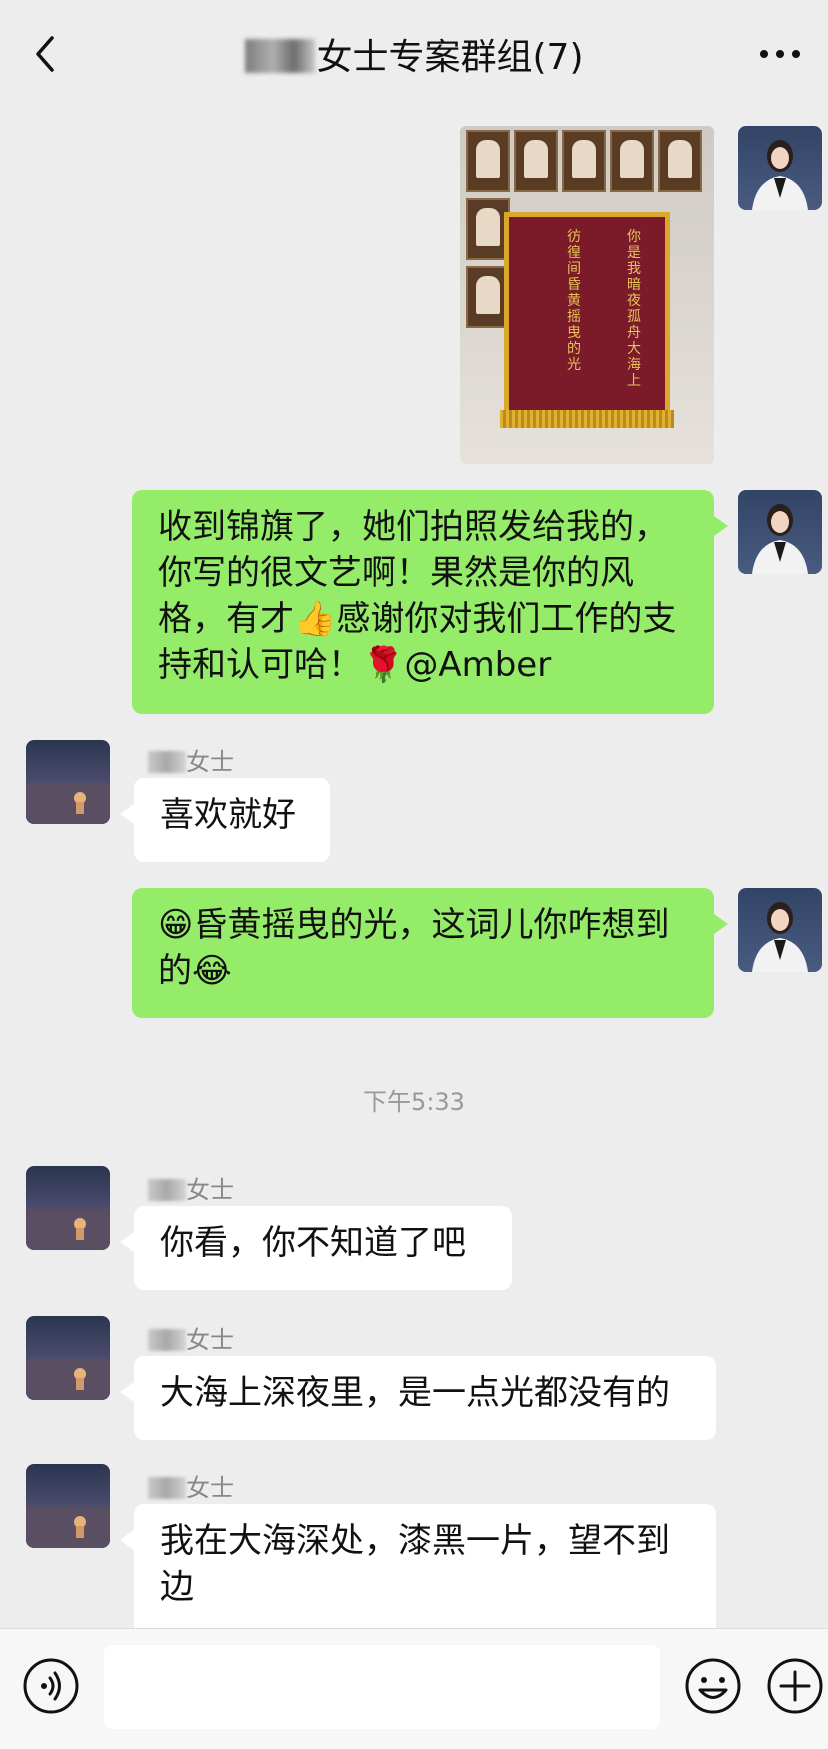 This screenshot has width=828, height=1749. What do you see at coordinates (634, 309) in the screenshot?
I see `banner-line-1: 你是我暗夜孤舟大海上` at bounding box center [634, 309].